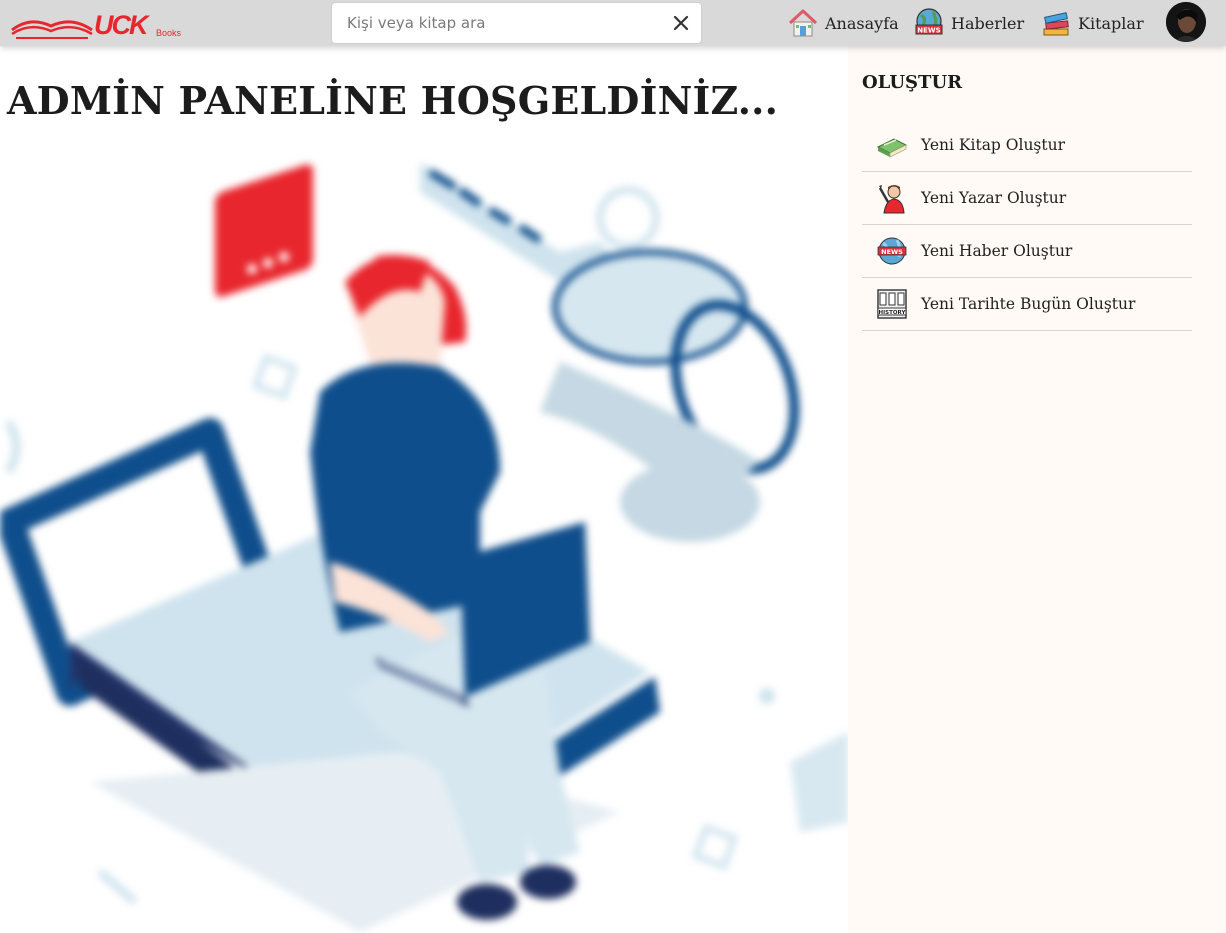  Describe the element at coordinates (1111, 23) in the screenshot. I see `nav-books-label: Kitaplar` at that location.